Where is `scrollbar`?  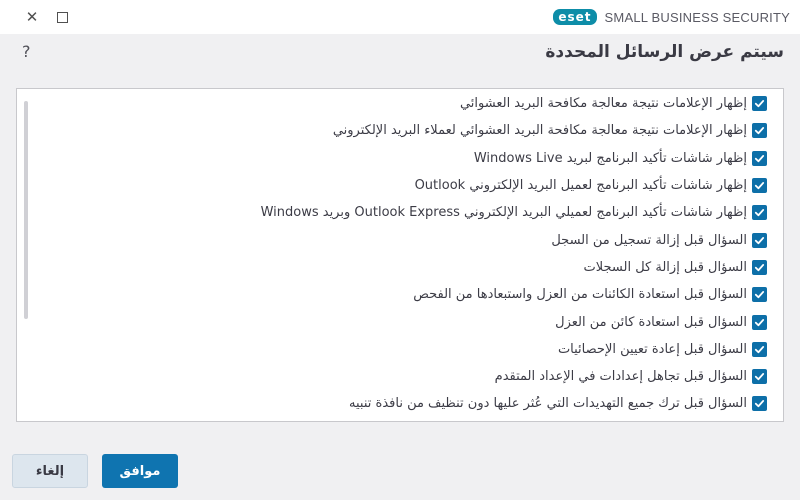
scrollbar is located at coordinates (26, 254).